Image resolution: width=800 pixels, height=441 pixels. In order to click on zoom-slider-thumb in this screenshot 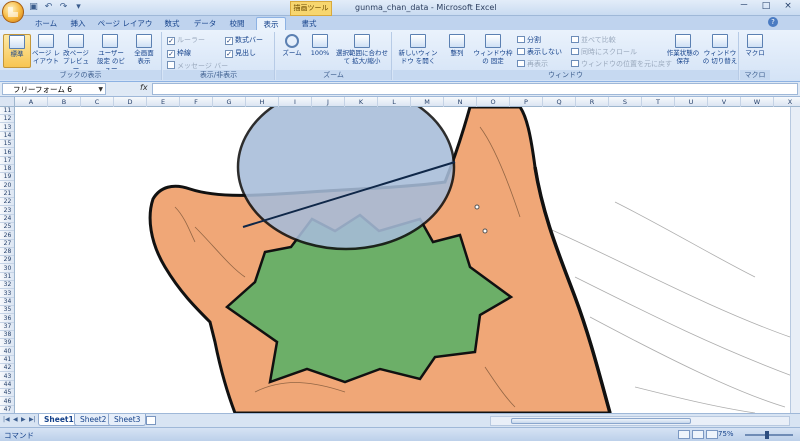, I will do `click(766, 435)`.